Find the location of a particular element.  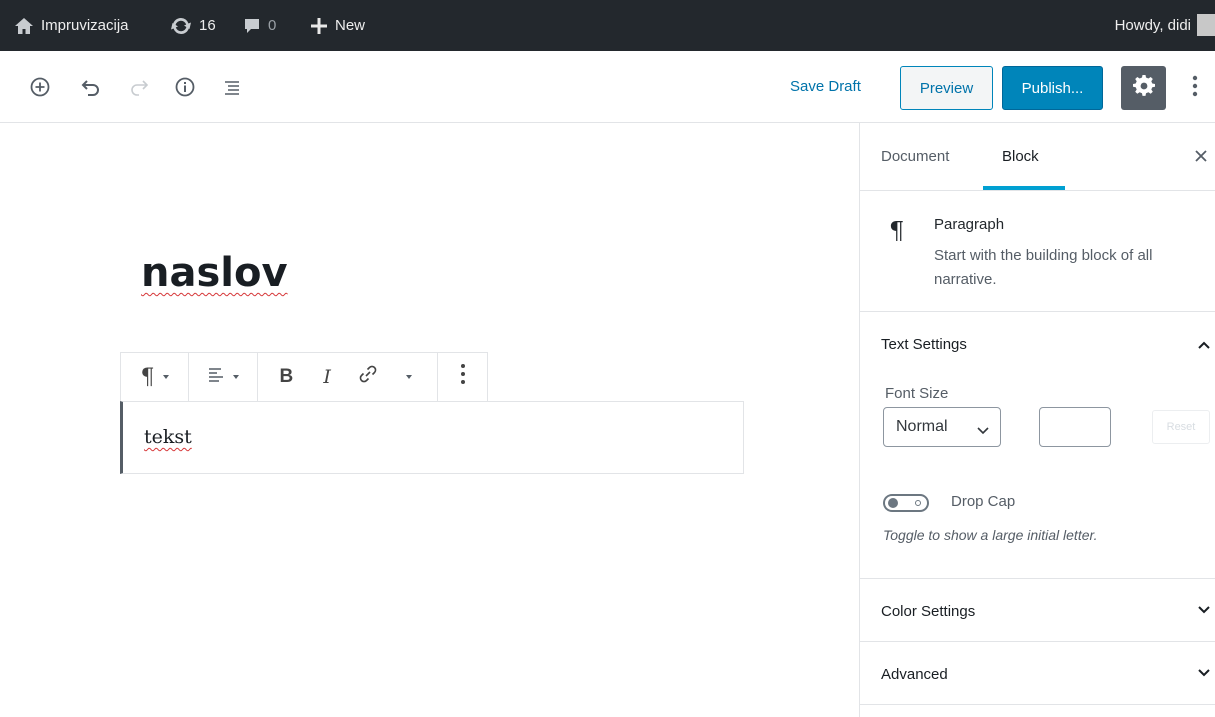

block-more-options-button is located at coordinates (462, 377).